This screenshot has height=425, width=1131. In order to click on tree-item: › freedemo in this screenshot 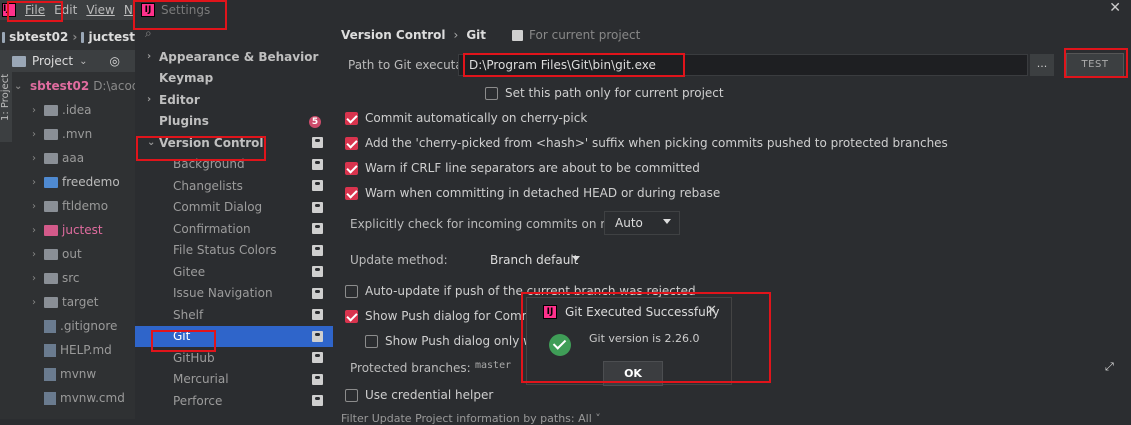, I will do `click(74, 182)`.